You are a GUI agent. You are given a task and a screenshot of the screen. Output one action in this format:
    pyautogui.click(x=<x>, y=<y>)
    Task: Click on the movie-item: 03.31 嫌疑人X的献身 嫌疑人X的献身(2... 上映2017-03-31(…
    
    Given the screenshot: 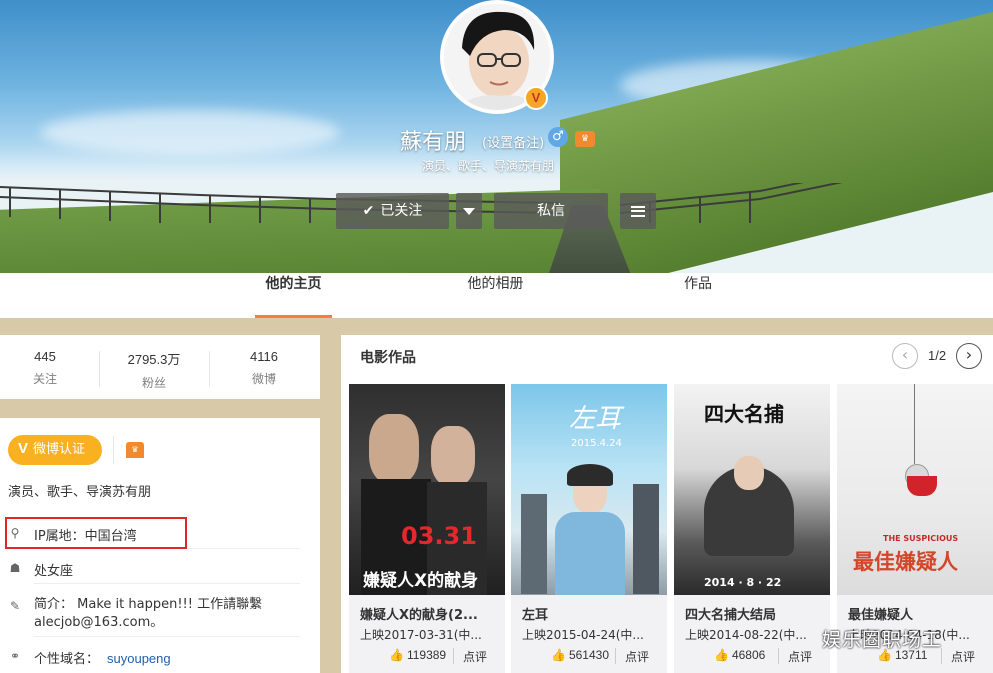 What is the action you would take?
    pyautogui.click(x=427, y=528)
    